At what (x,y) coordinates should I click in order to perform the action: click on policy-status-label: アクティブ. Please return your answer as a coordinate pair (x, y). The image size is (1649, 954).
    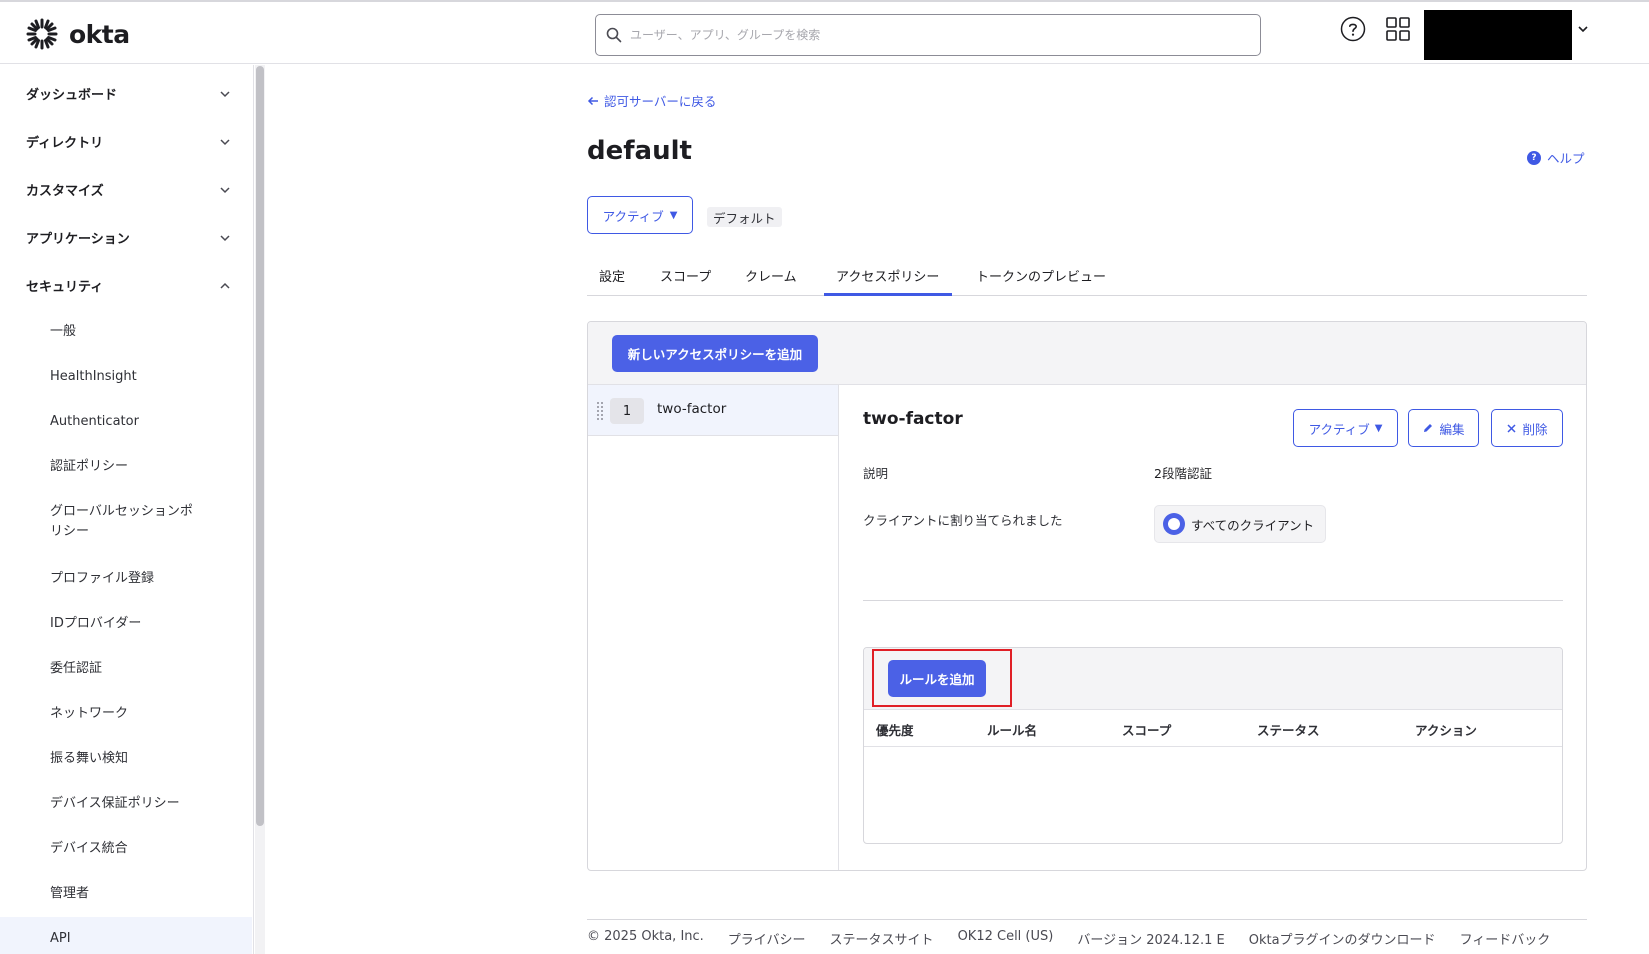
    Looking at the image, I should click on (1339, 429).